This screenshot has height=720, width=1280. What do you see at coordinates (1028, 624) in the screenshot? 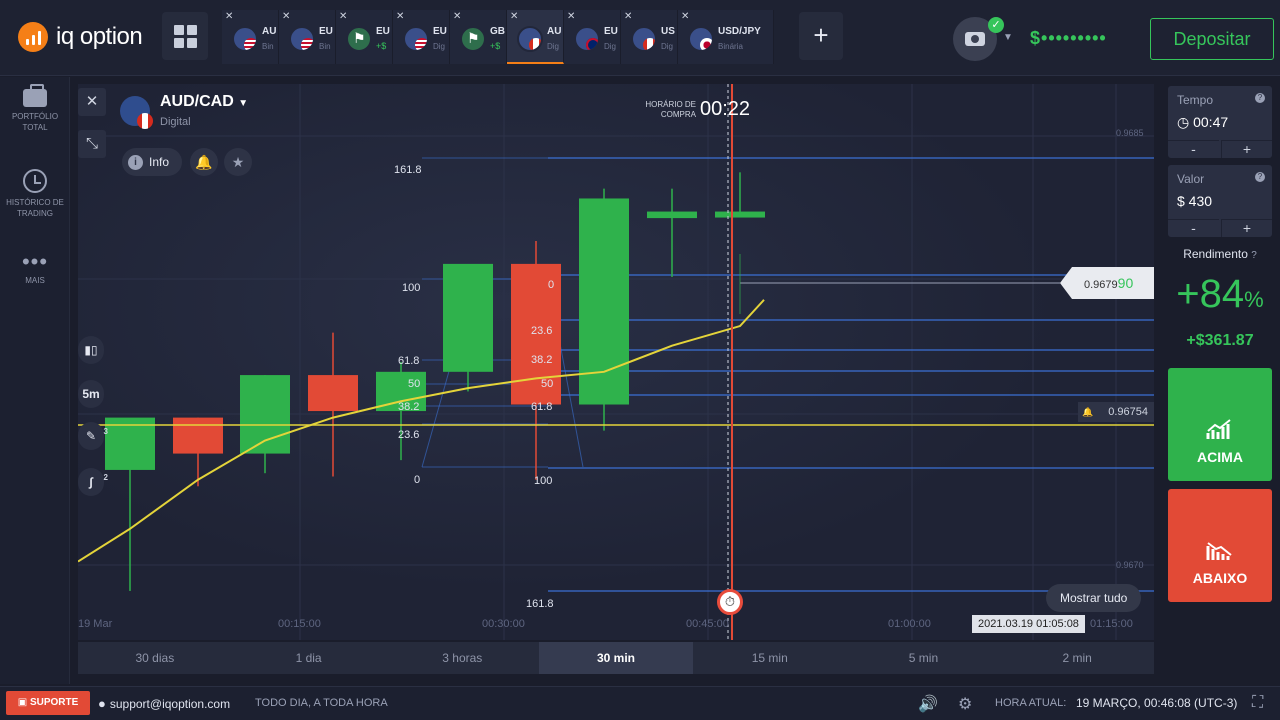
I see `cursor-time-tag: 2021.03.19 01:05:08` at bounding box center [1028, 624].